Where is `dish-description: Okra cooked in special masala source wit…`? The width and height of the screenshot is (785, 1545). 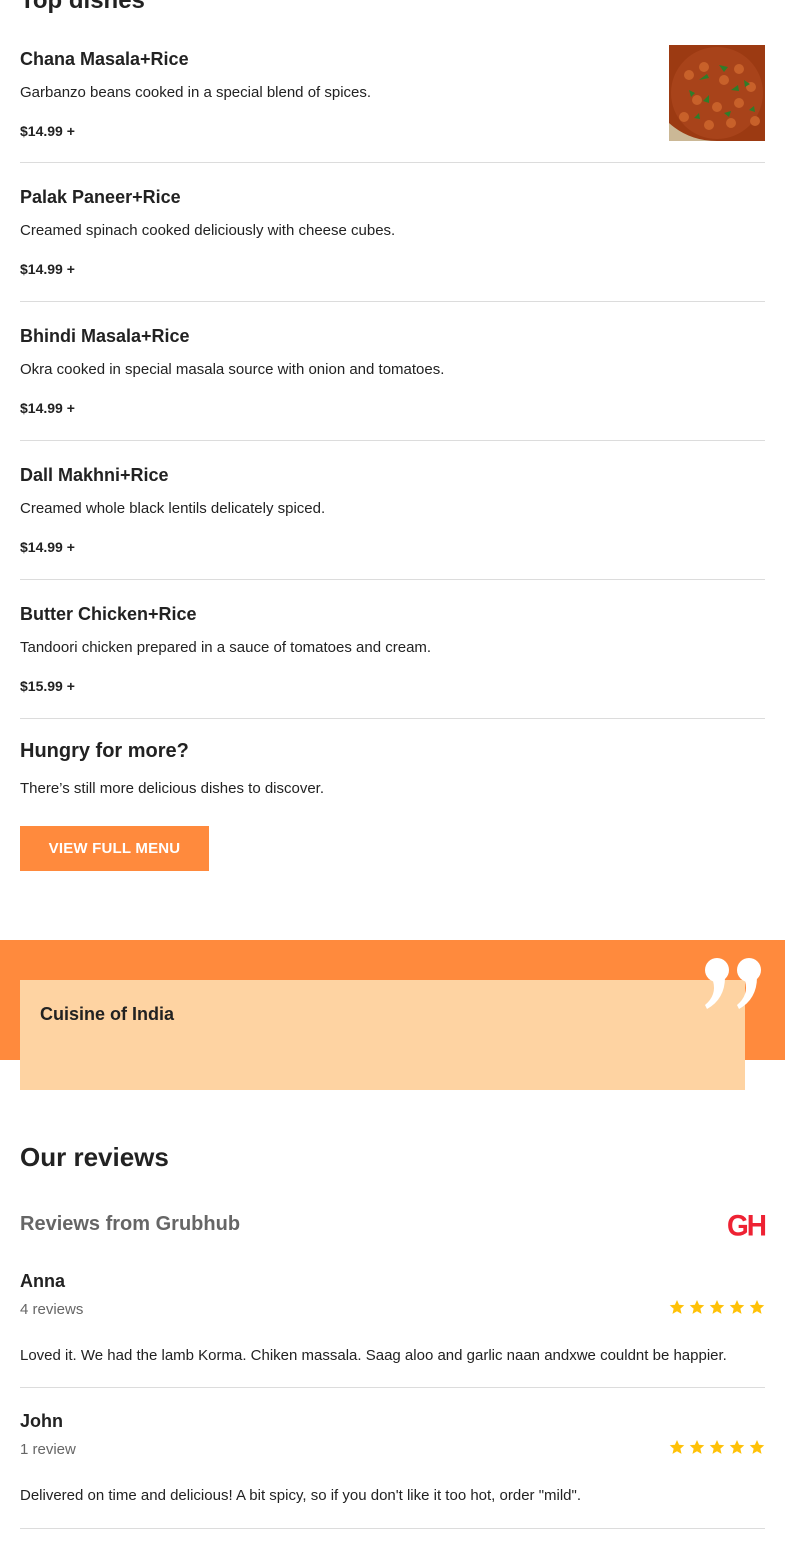
dish-description: Okra cooked in special masala source wit… is located at coordinates (232, 369).